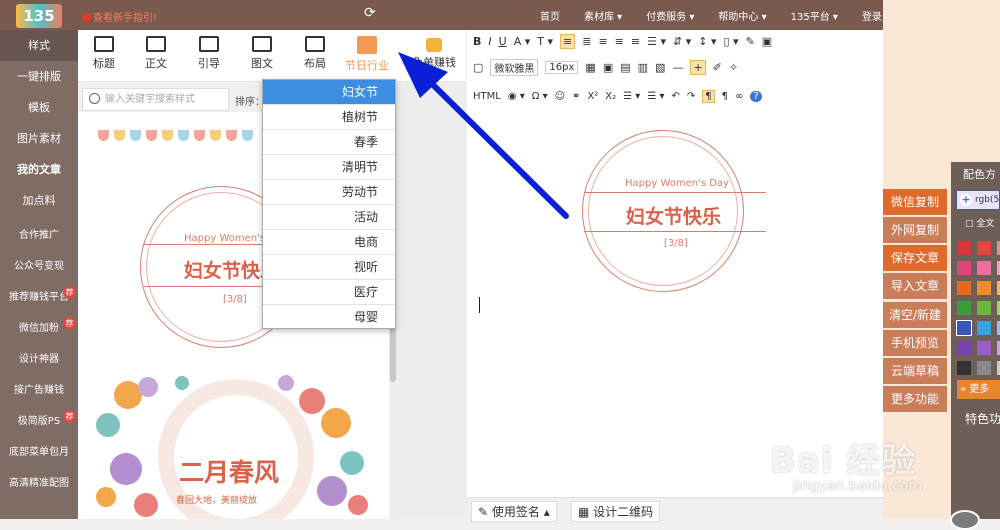 This screenshot has height=530, width=1000. What do you see at coordinates (603, 15) in the screenshot?
I see `nav-material: 素材库 ▾` at bounding box center [603, 15].